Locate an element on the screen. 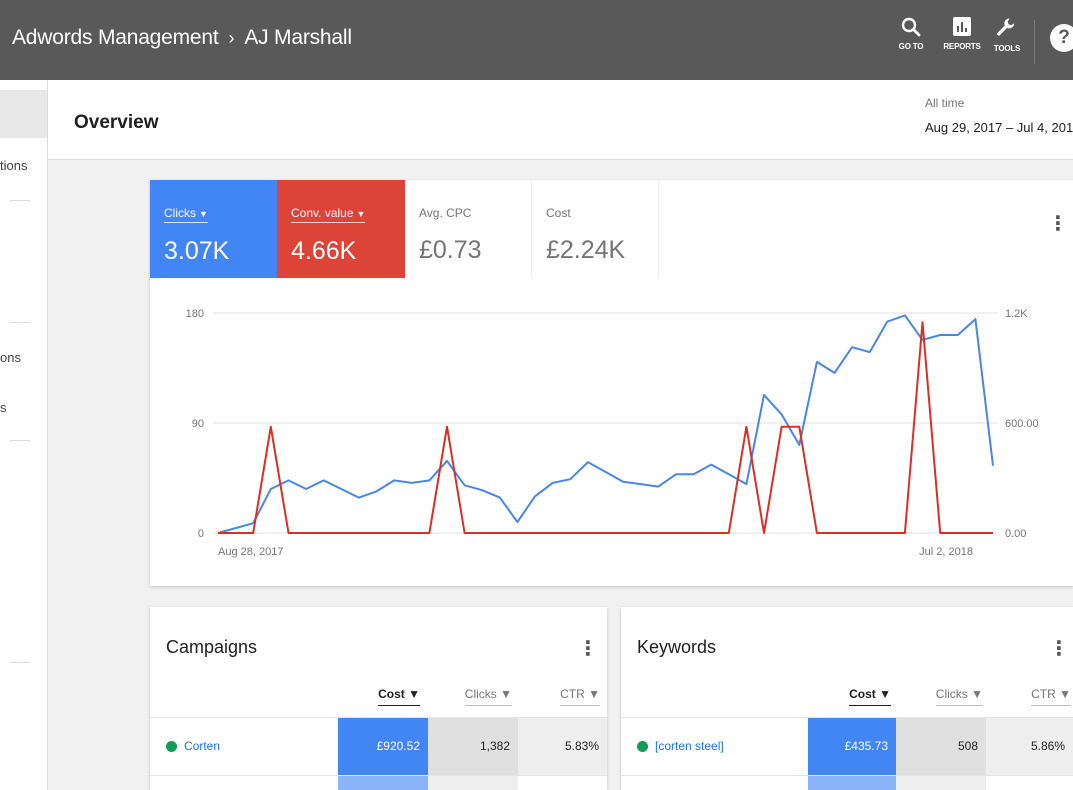  breadcrumb: Adwords Management › AJ Marshall is located at coordinates (182, 38).